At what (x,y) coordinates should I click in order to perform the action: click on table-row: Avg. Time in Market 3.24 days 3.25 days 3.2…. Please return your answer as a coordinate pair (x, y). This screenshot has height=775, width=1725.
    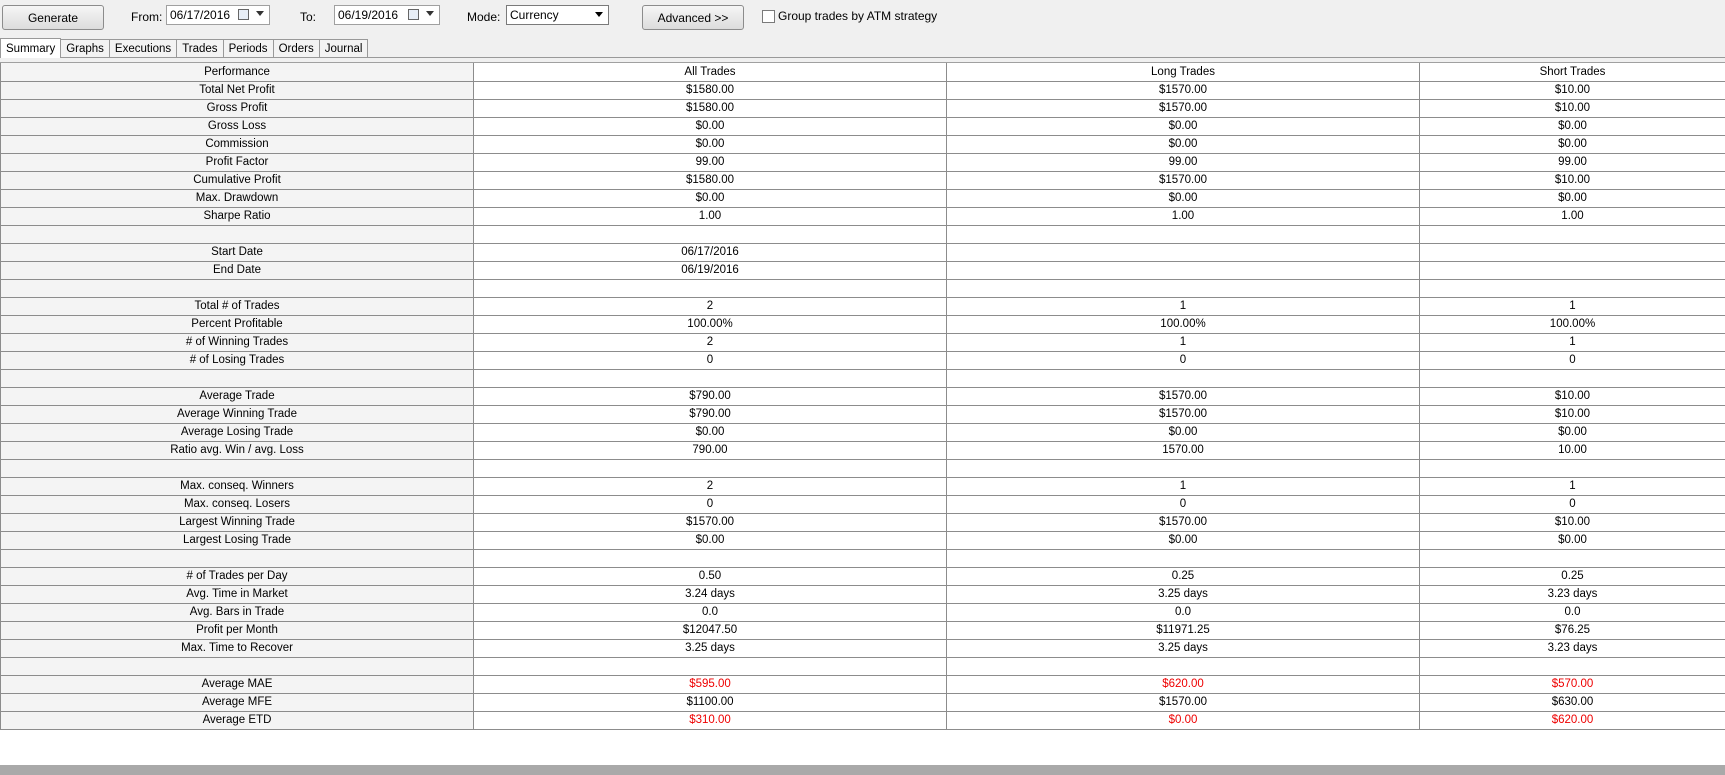
    Looking at the image, I should click on (862, 594).